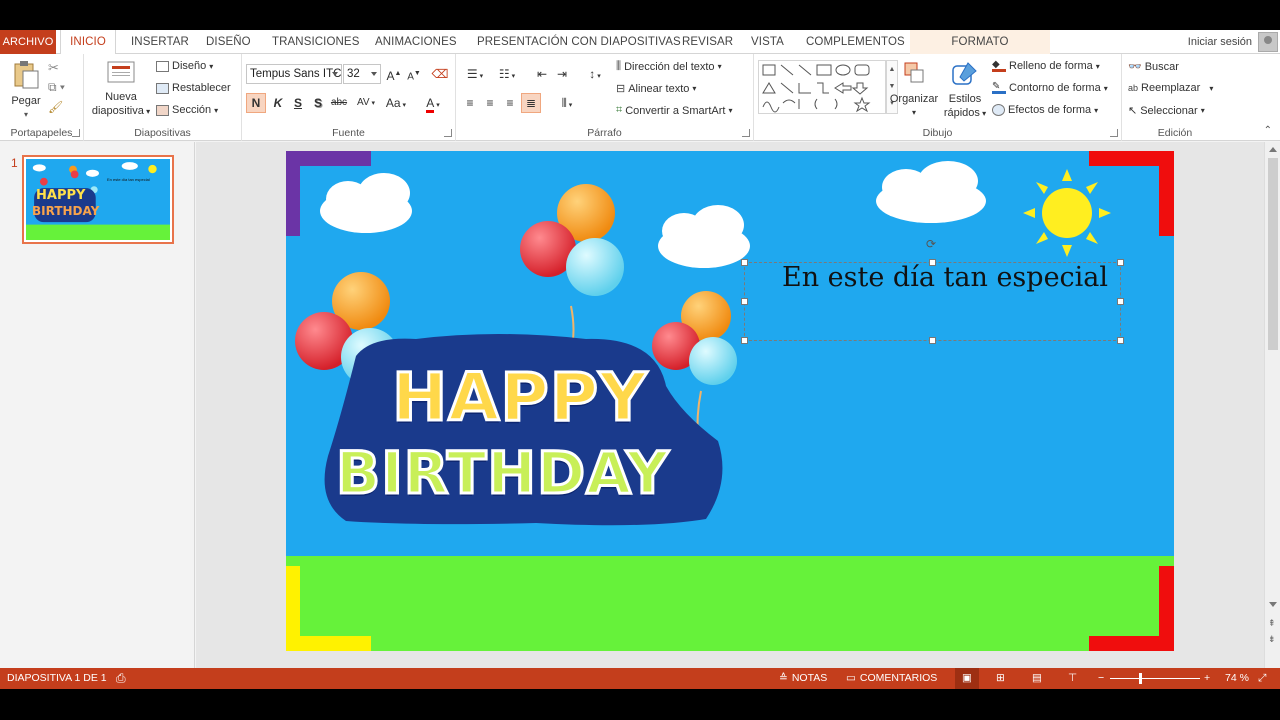  What do you see at coordinates (76, 133) in the screenshot?
I see `clipboard-launcher-icon` at bounding box center [76, 133].